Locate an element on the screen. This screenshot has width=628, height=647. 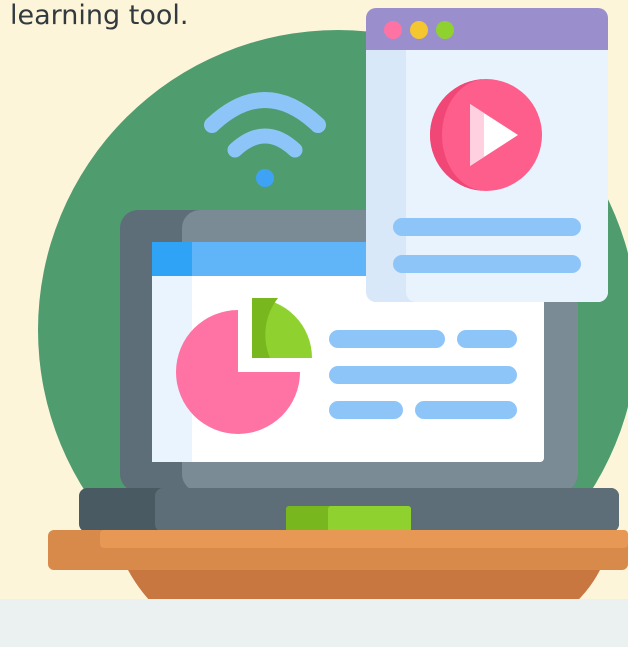
window-dot-maximize is located at coordinates (445, 30).